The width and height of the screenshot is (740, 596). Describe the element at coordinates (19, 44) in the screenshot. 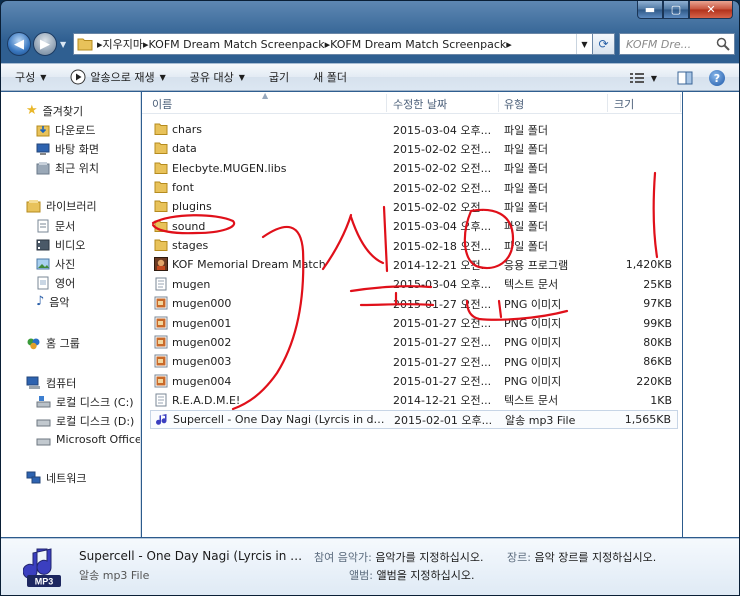

I see `back-button: ◀` at that location.